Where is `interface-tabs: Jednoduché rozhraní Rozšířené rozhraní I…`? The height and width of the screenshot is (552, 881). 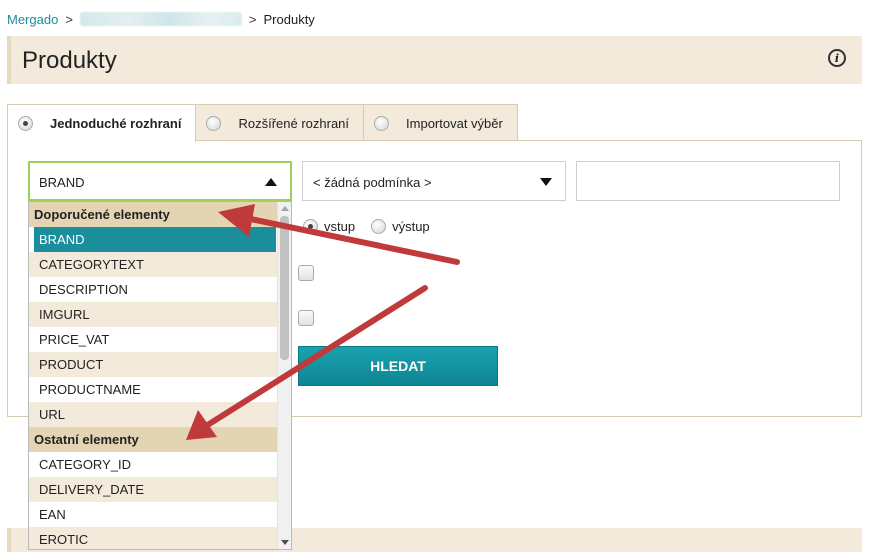
interface-tabs: Jednoduché rozhraní Rozšířené rozhraní I… is located at coordinates (262, 123).